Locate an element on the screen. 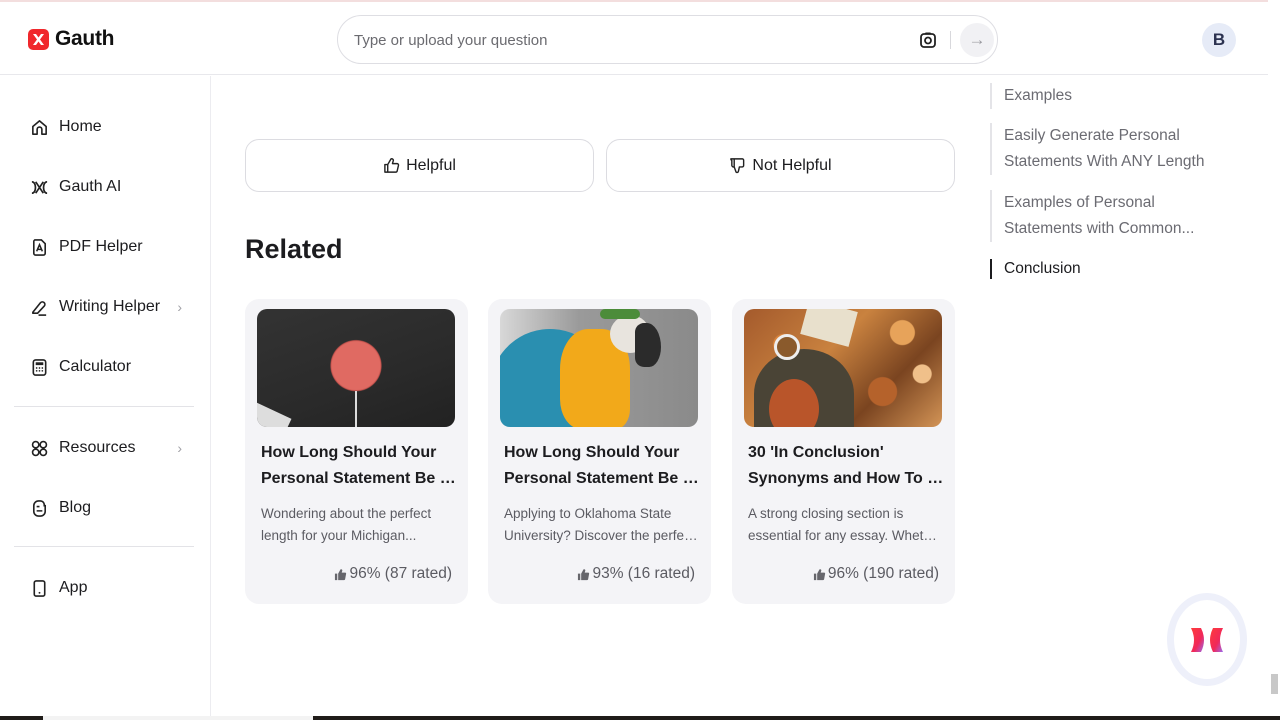 The width and height of the screenshot is (1280, 720). parrot-photo is located at coordinates (599, 368).